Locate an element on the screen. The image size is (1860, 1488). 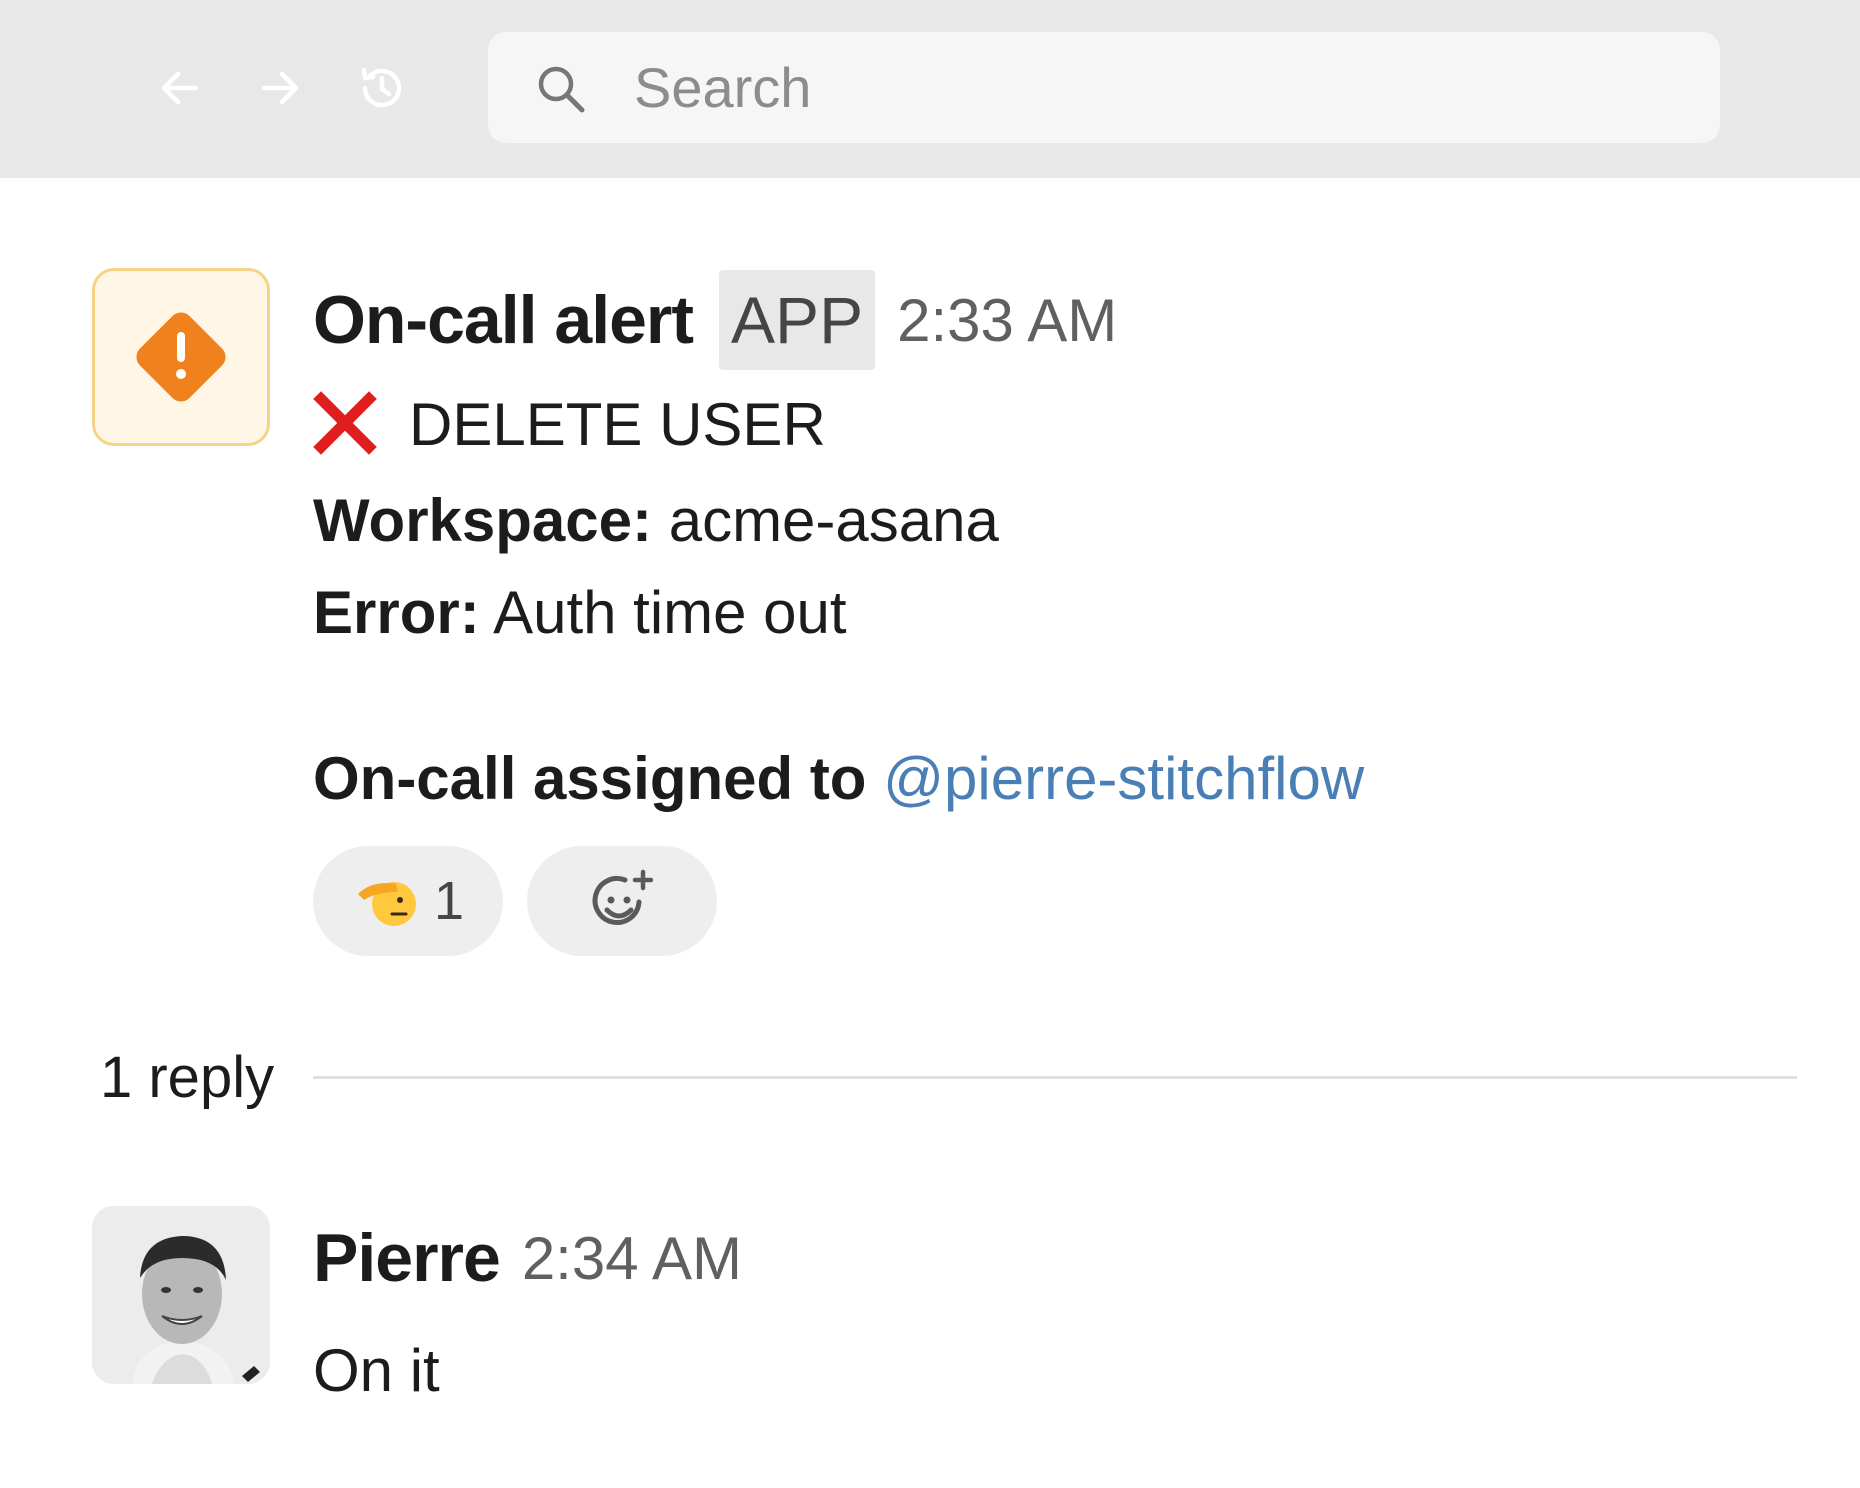
error-value: Auth time out is located at coordinates (670, 612).